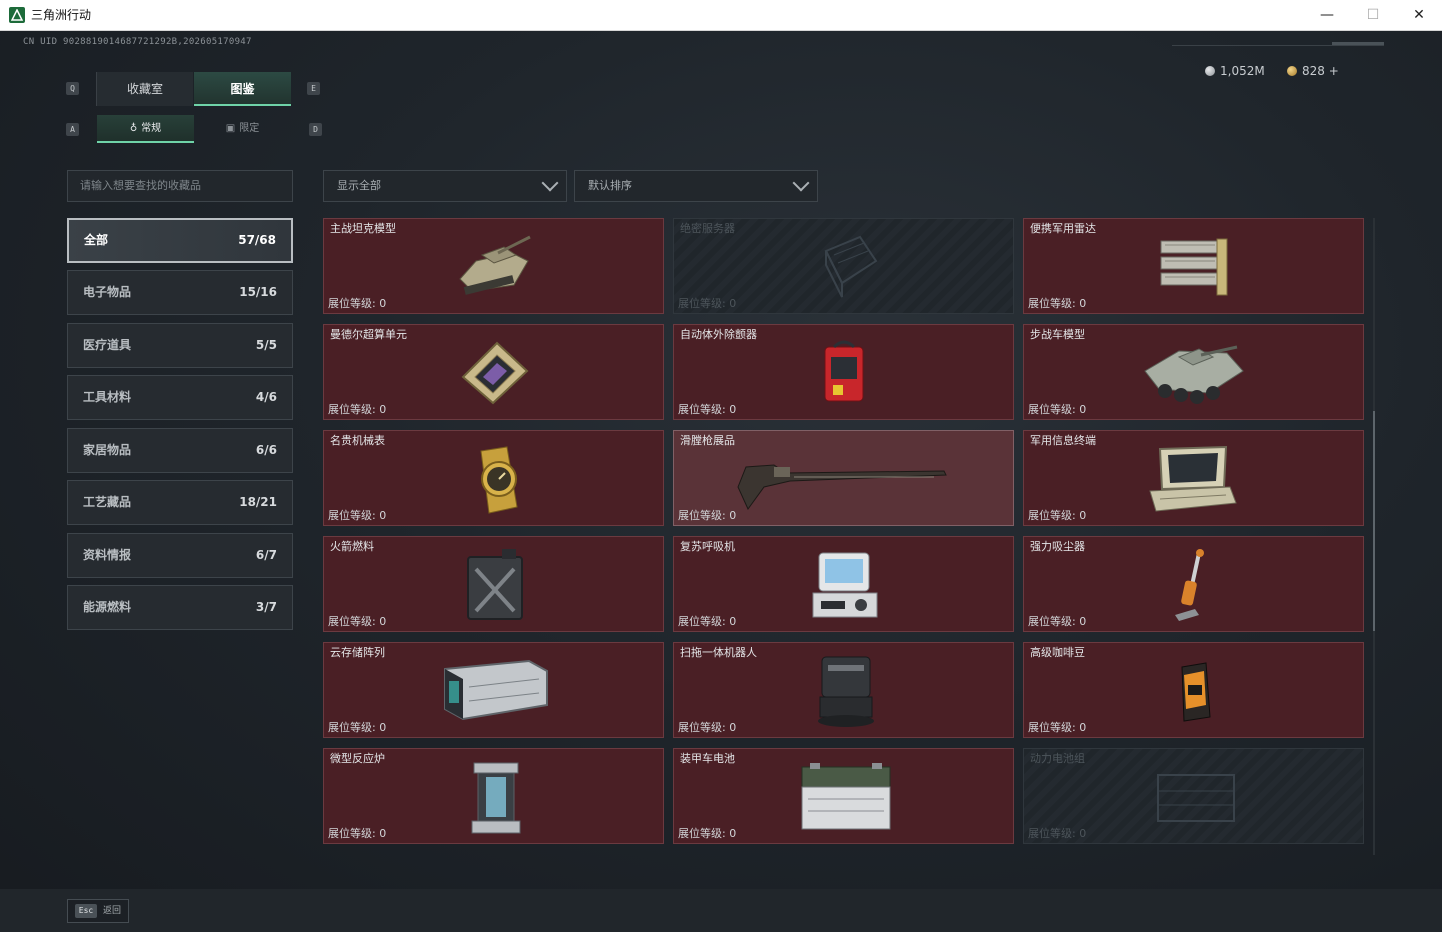  I want to click on category-label: 全部, so click(96, 240).